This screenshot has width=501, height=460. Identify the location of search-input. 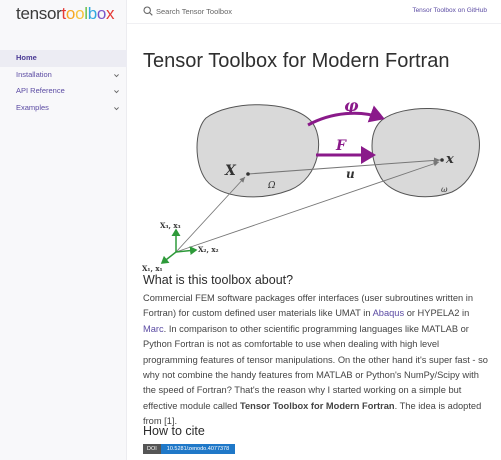
(246, 11).